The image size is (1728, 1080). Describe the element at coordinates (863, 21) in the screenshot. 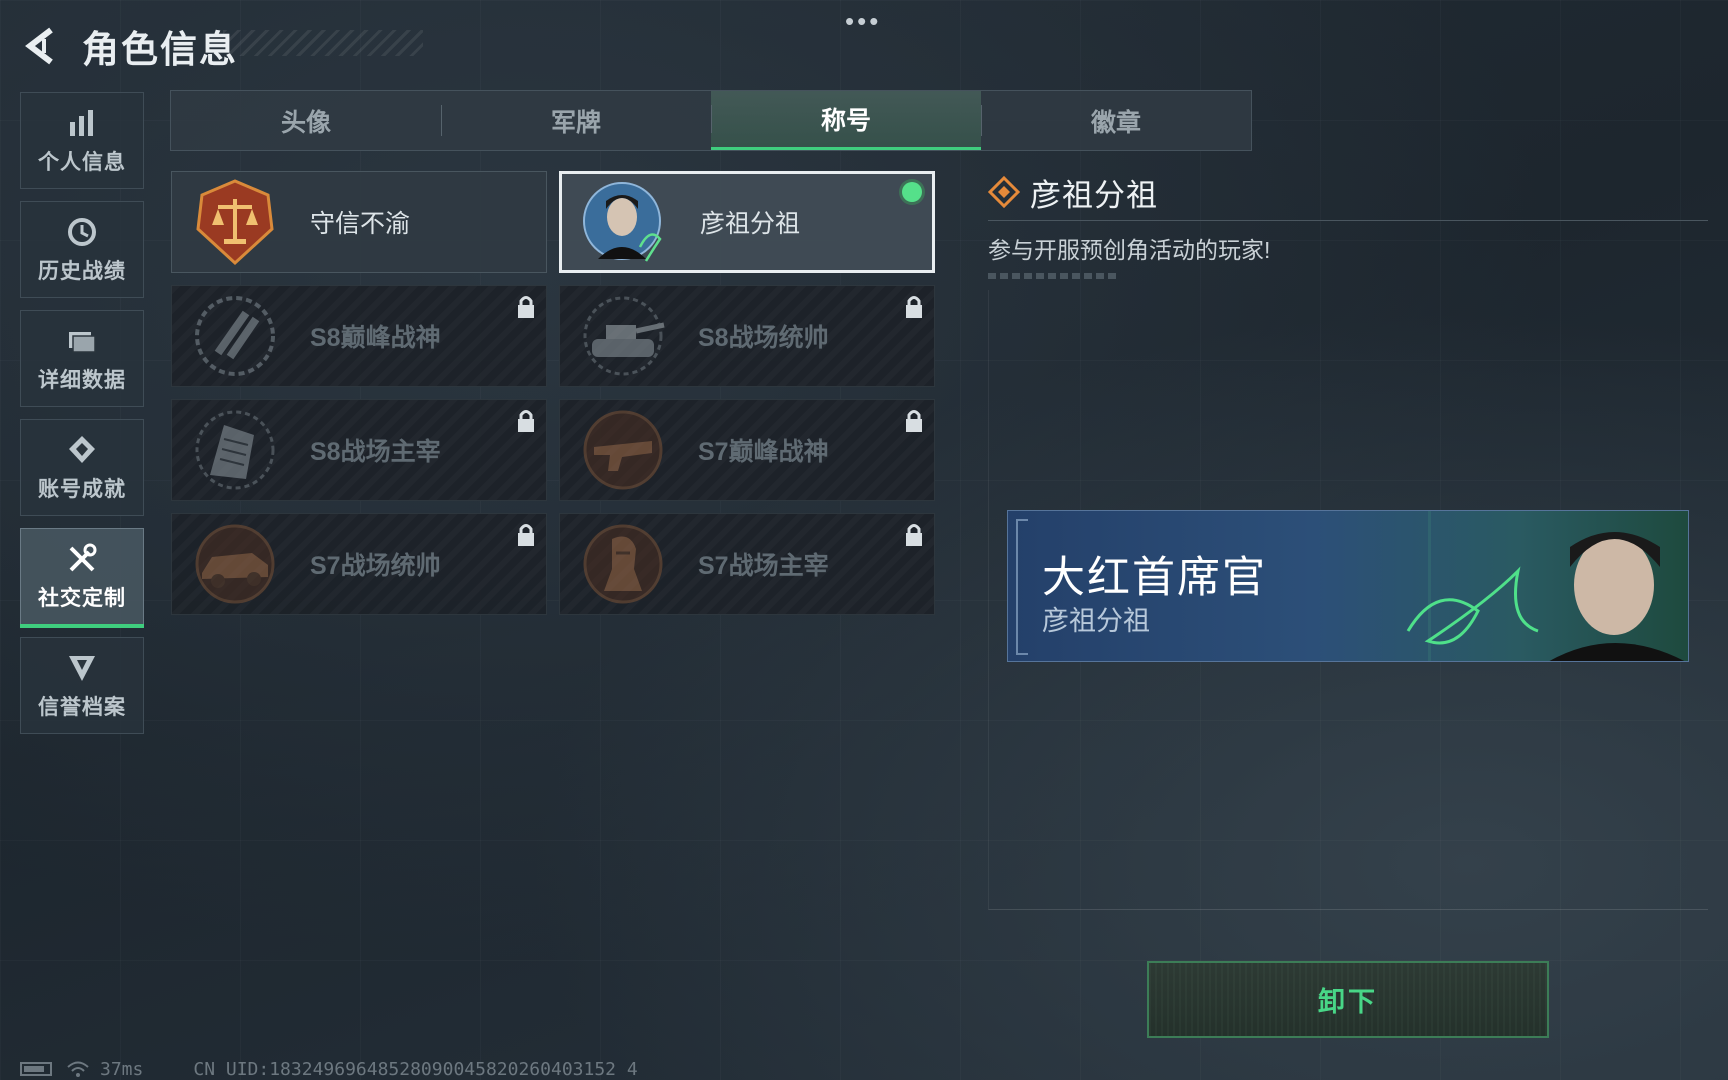

I see `more-options-button: •••` at that location.